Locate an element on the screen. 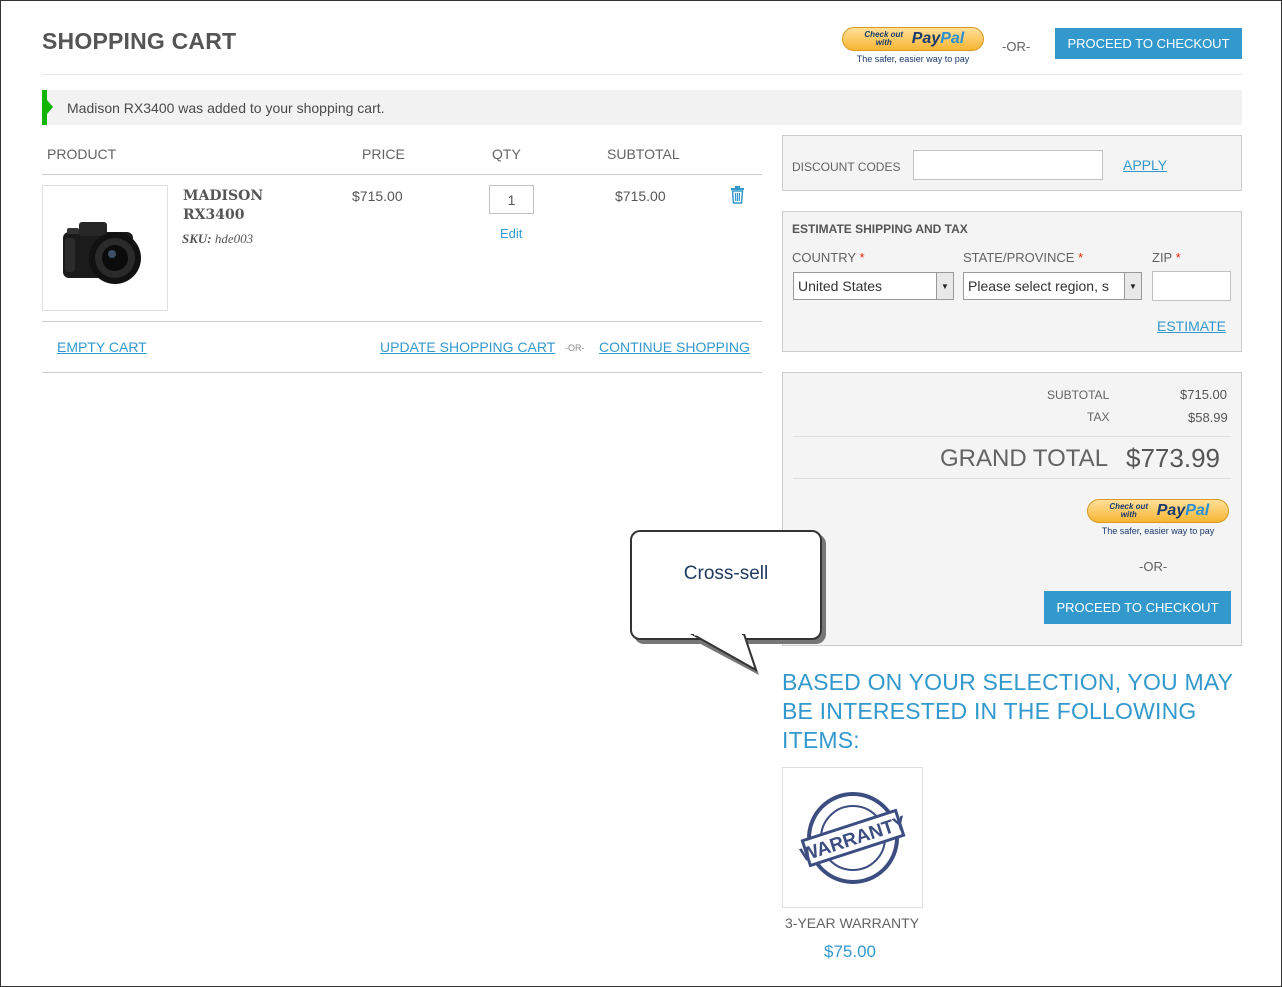 The width and height of the screenshot is (1282, 987). col-header-subtotal: SUBTOTAL is located at coordinates (643, 154).